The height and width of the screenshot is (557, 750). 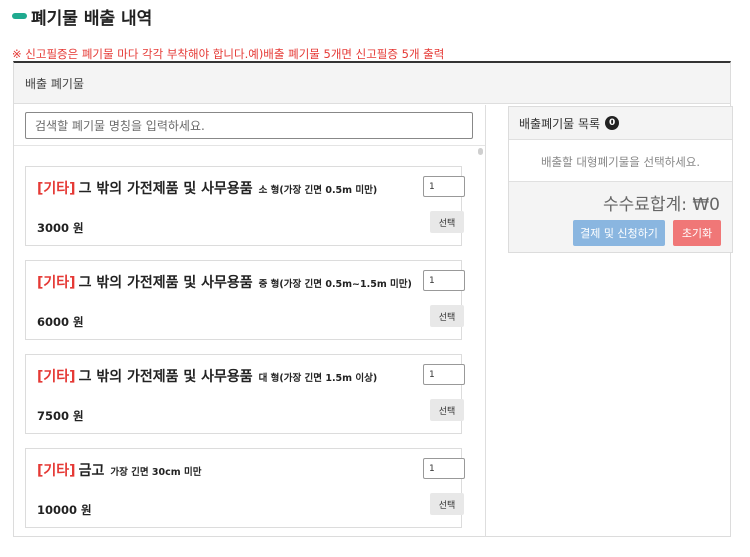 I want to click on search-input, so click(x=249, y=125).